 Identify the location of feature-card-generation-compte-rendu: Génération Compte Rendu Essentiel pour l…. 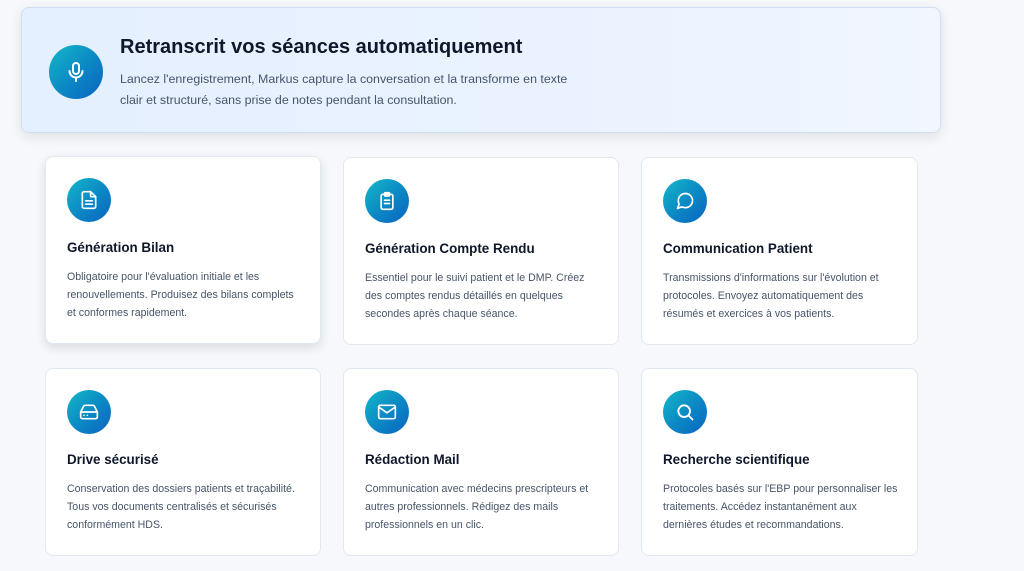
(481, 251).